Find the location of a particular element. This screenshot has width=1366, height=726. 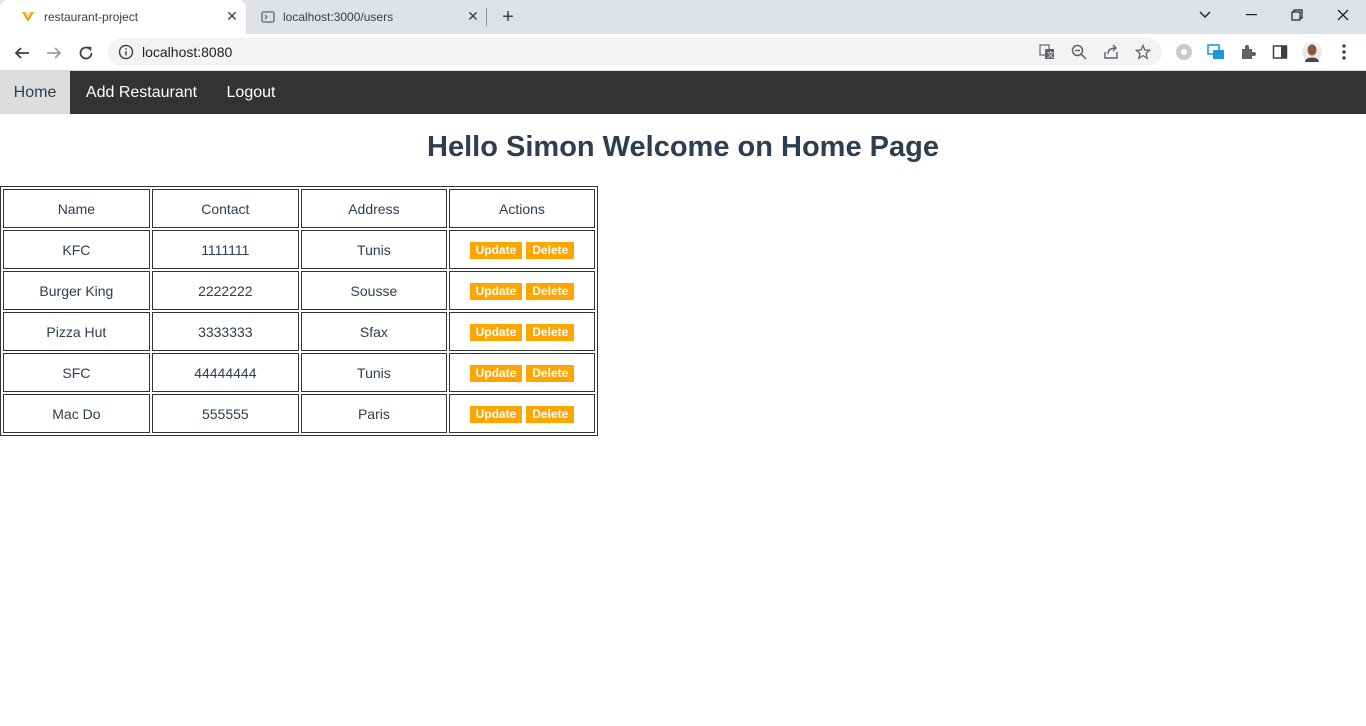

address-bar: localhost:8080 文 is located at coordinates (635, 52).